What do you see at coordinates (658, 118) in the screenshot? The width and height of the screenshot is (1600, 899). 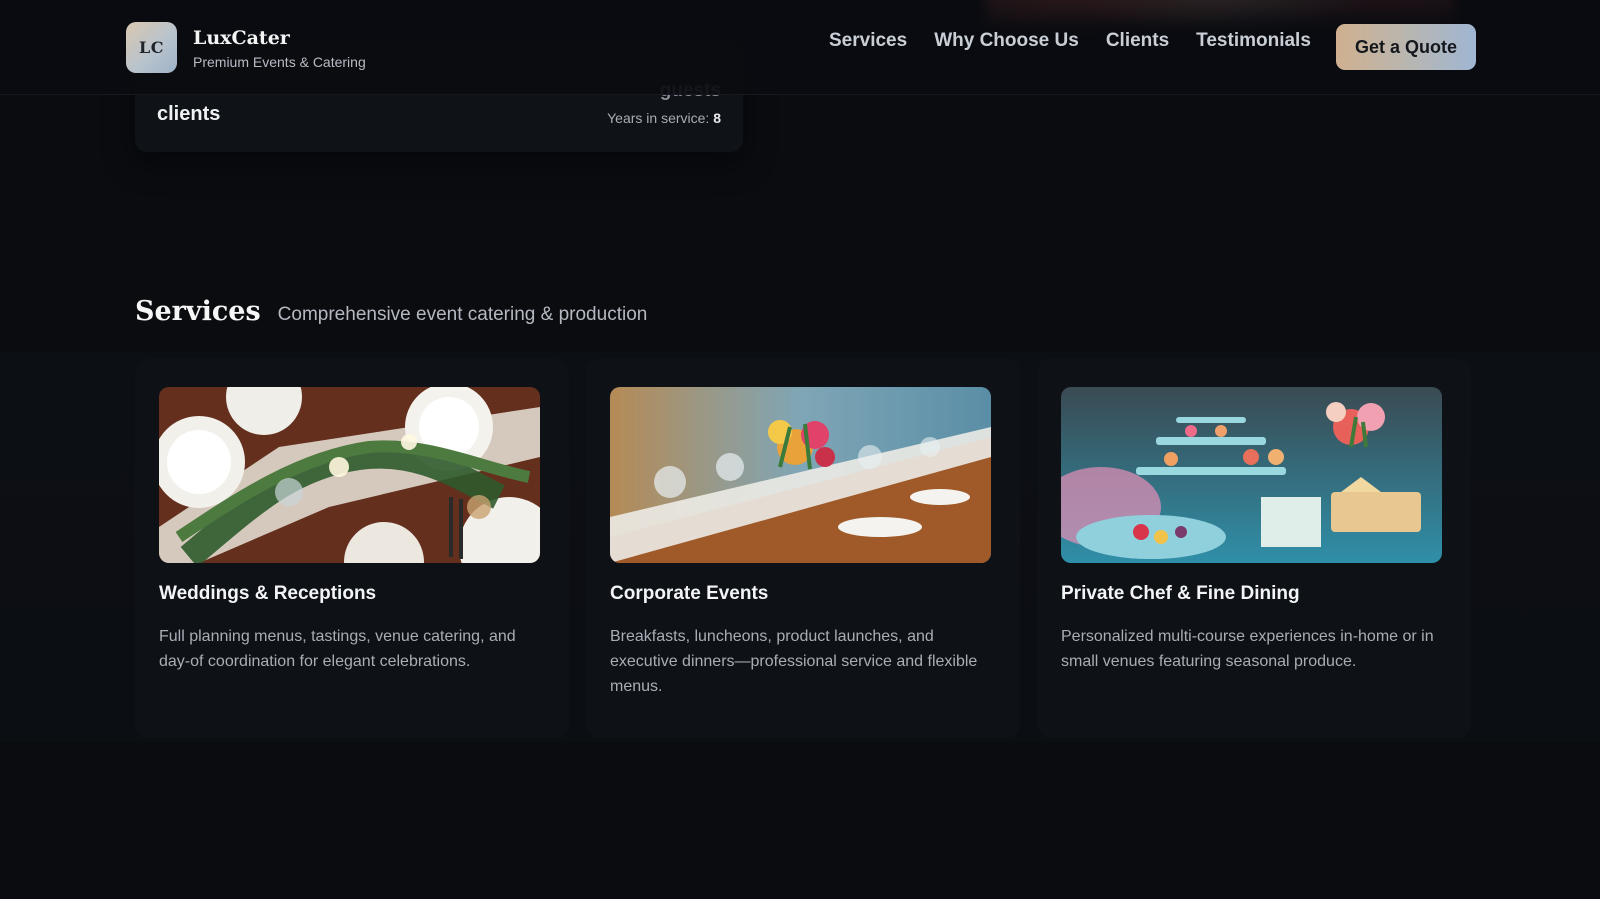 I see `stats-years-label: Years in service:` at bounding box center [658, 118].